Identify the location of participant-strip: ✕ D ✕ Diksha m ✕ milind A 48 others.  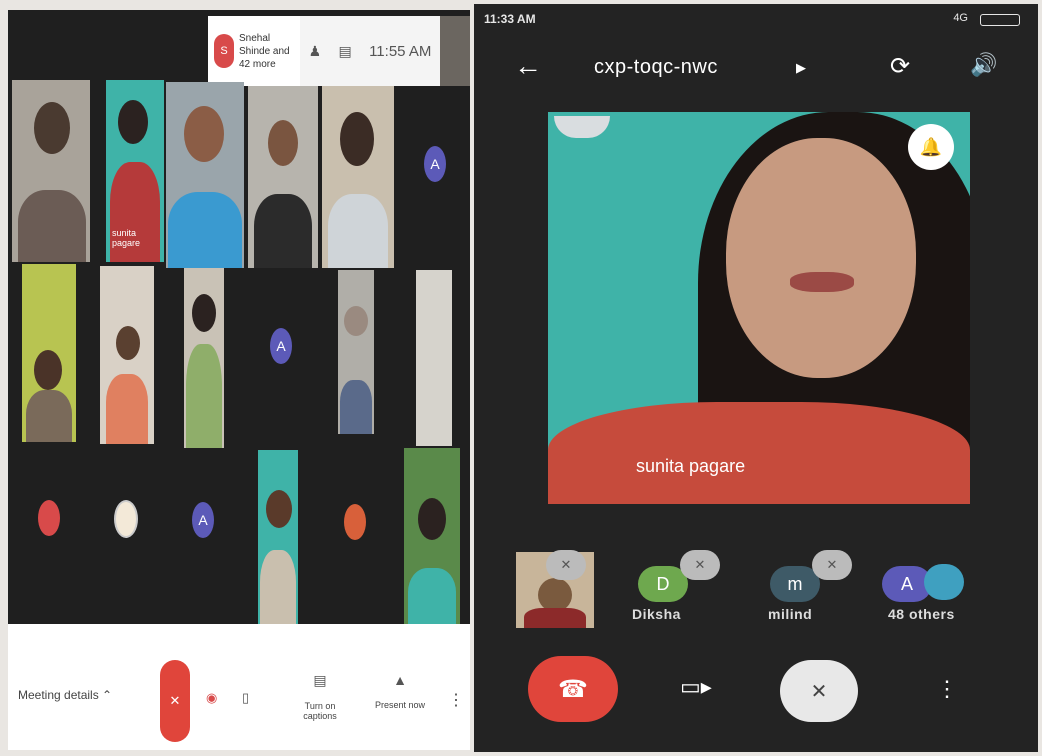
(756, 589).